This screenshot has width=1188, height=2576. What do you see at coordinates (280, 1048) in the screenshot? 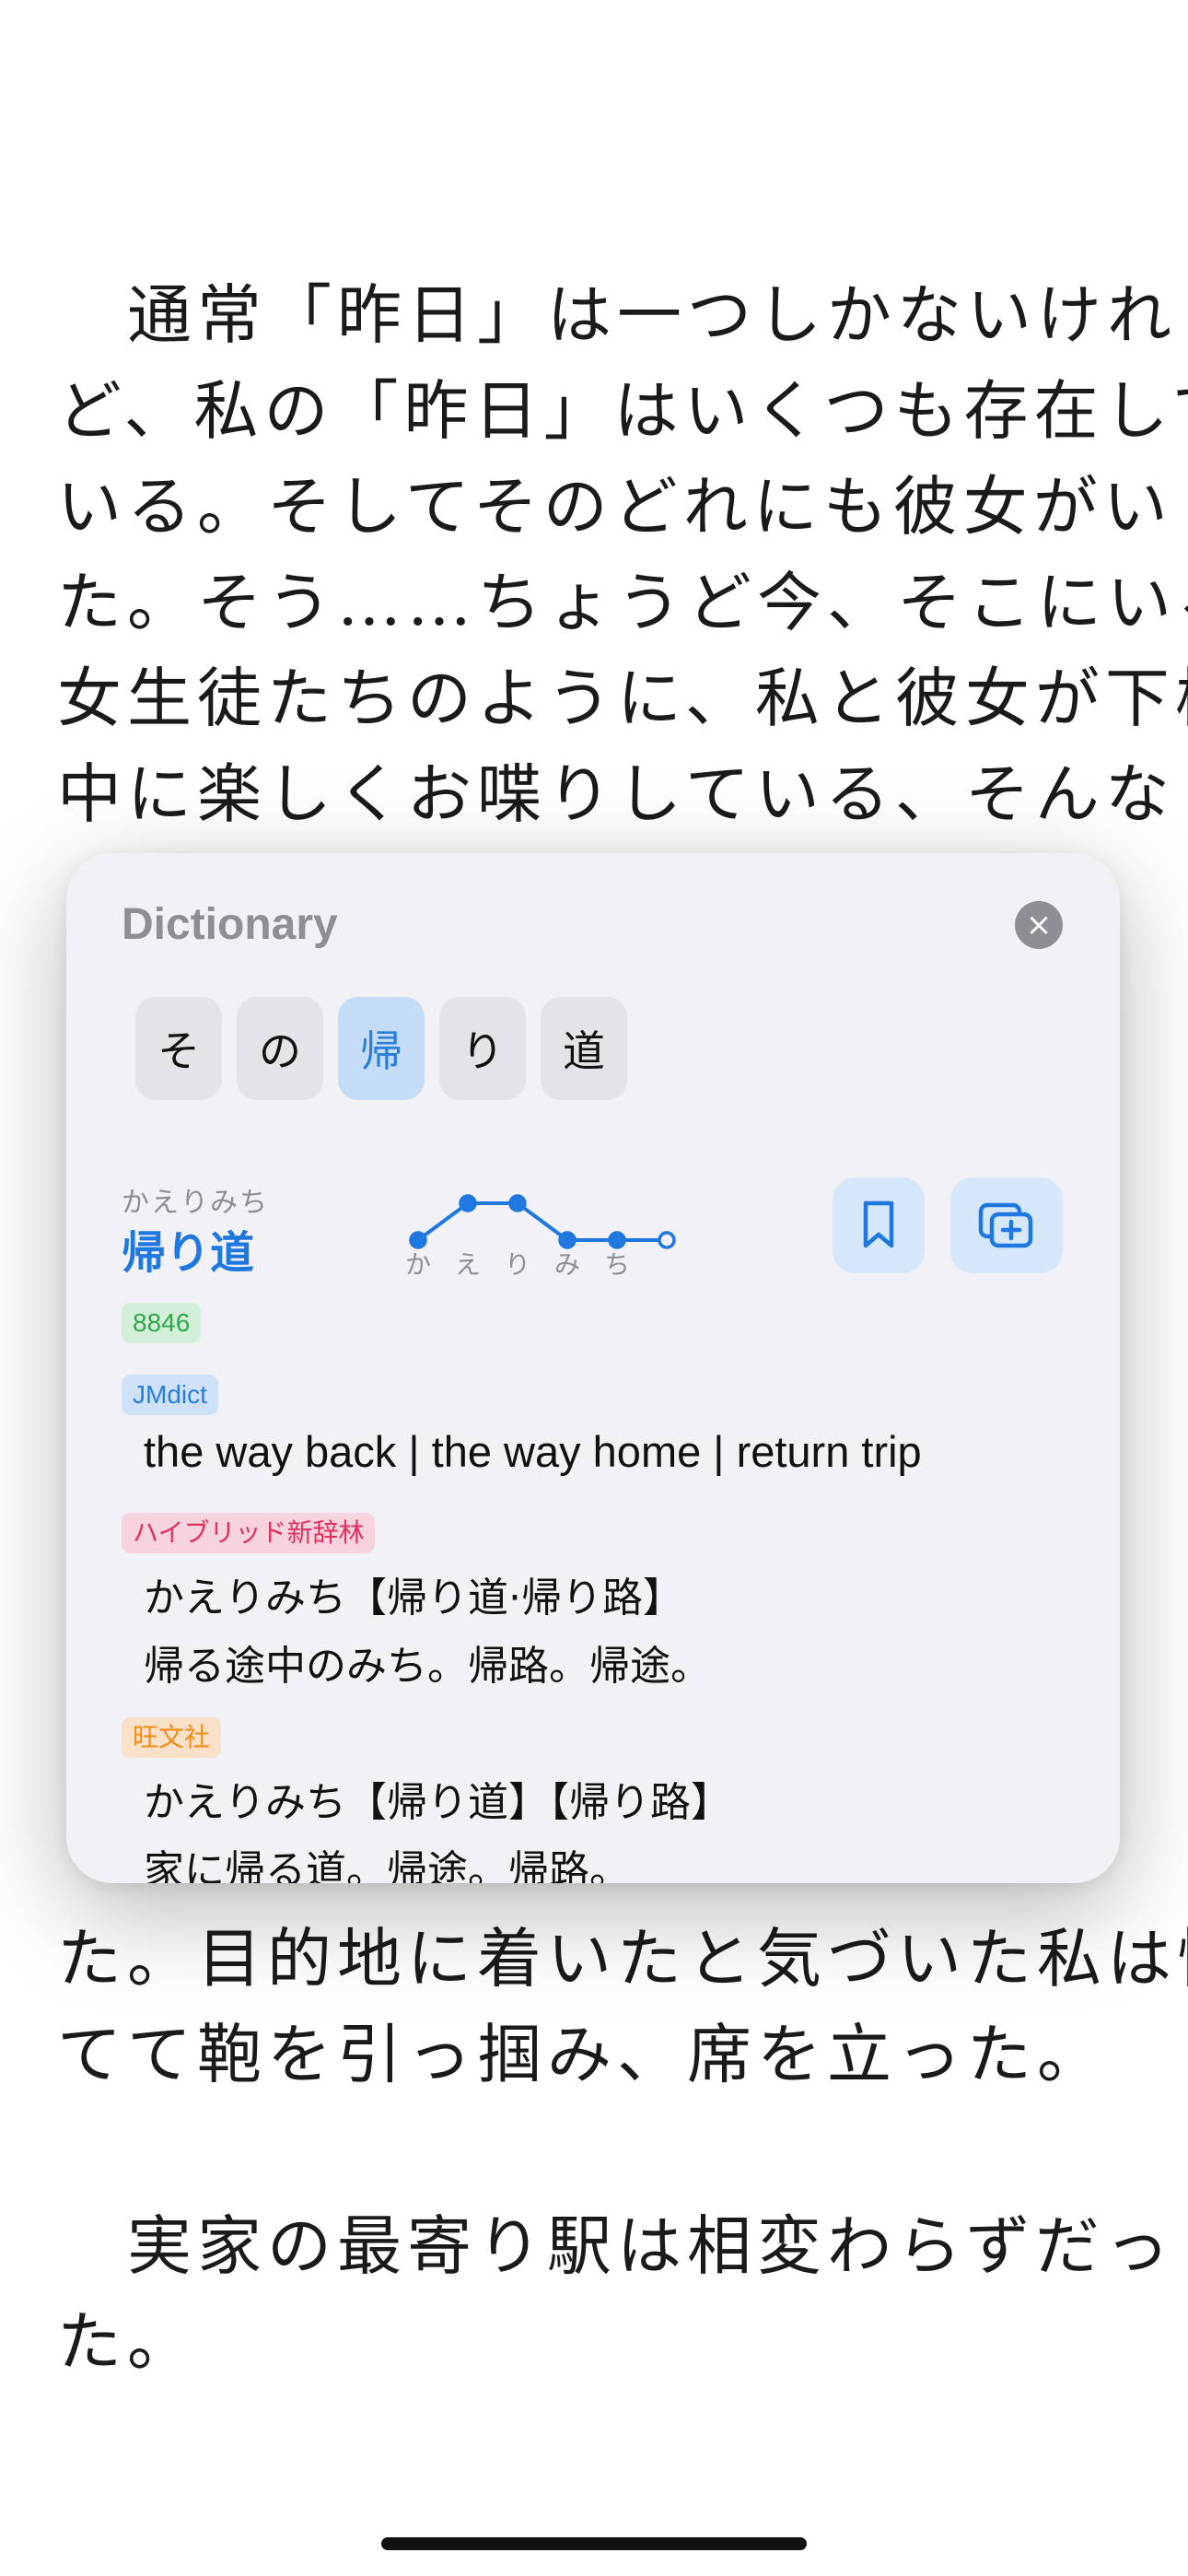
I see `token-button: の` at bounding box center [280, 1048].